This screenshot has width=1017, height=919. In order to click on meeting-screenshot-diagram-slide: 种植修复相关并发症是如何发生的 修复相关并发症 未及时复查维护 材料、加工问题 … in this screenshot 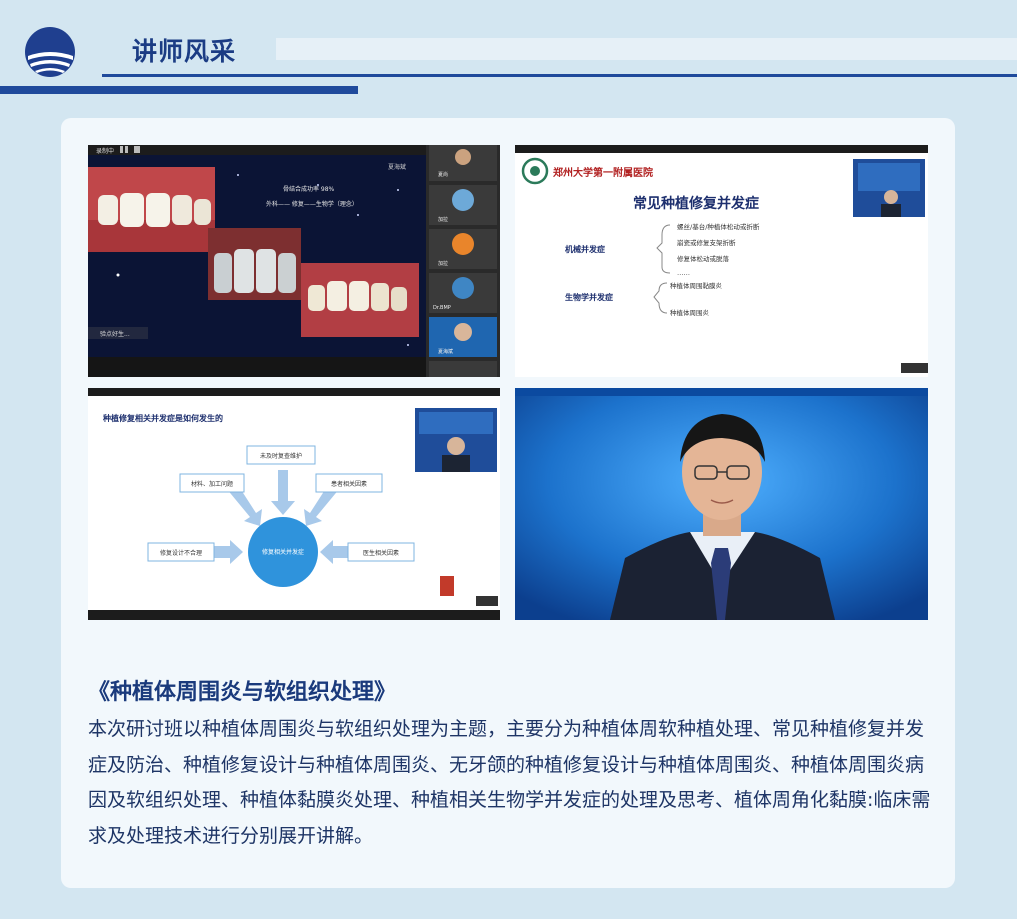, I will do `click(294, 504)`.